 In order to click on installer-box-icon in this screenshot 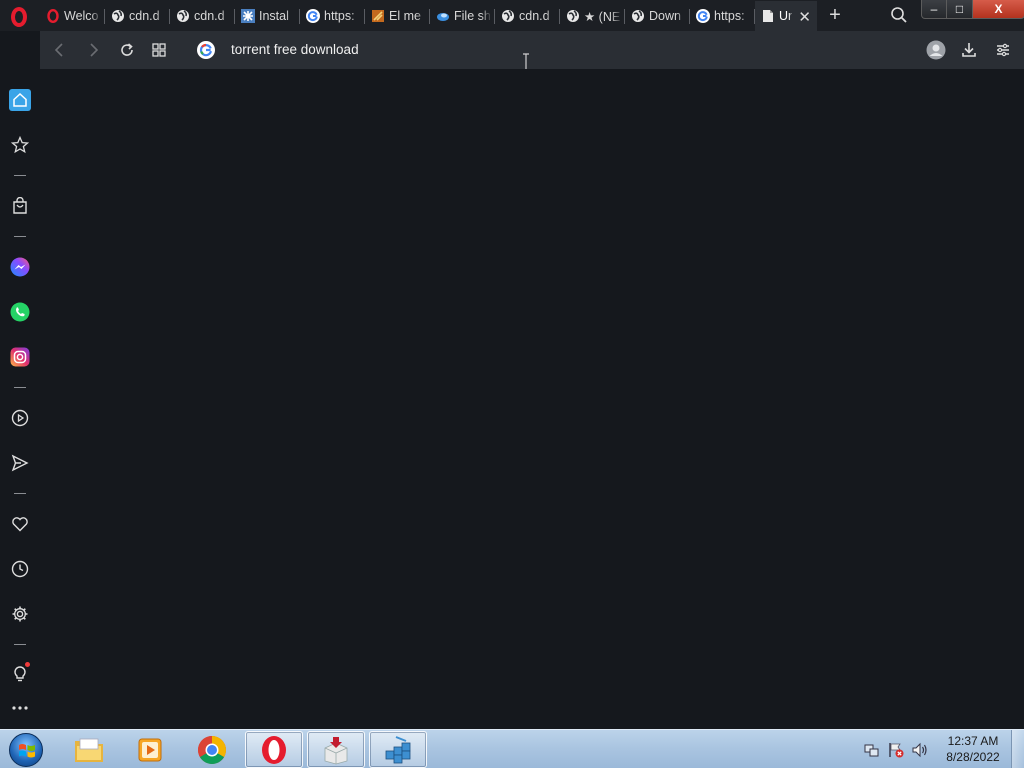, I will do `click(336, 750)`.